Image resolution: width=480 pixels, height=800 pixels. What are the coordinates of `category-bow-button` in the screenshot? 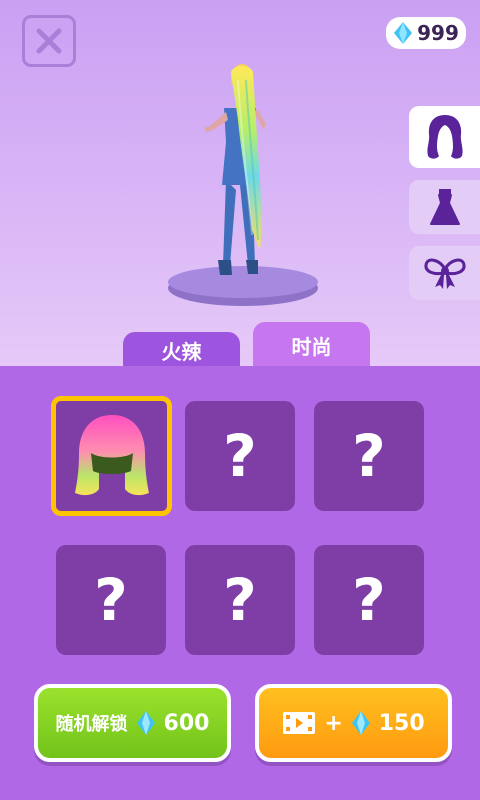 It's located at (444, 273).